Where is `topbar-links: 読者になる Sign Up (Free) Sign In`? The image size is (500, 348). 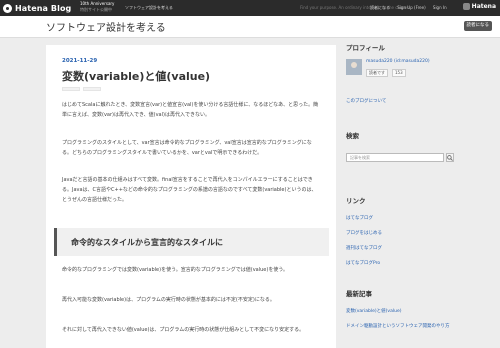
topbar-links: 読者になる Sign Up (Free) Sign In is located at coordinates (411, 8).